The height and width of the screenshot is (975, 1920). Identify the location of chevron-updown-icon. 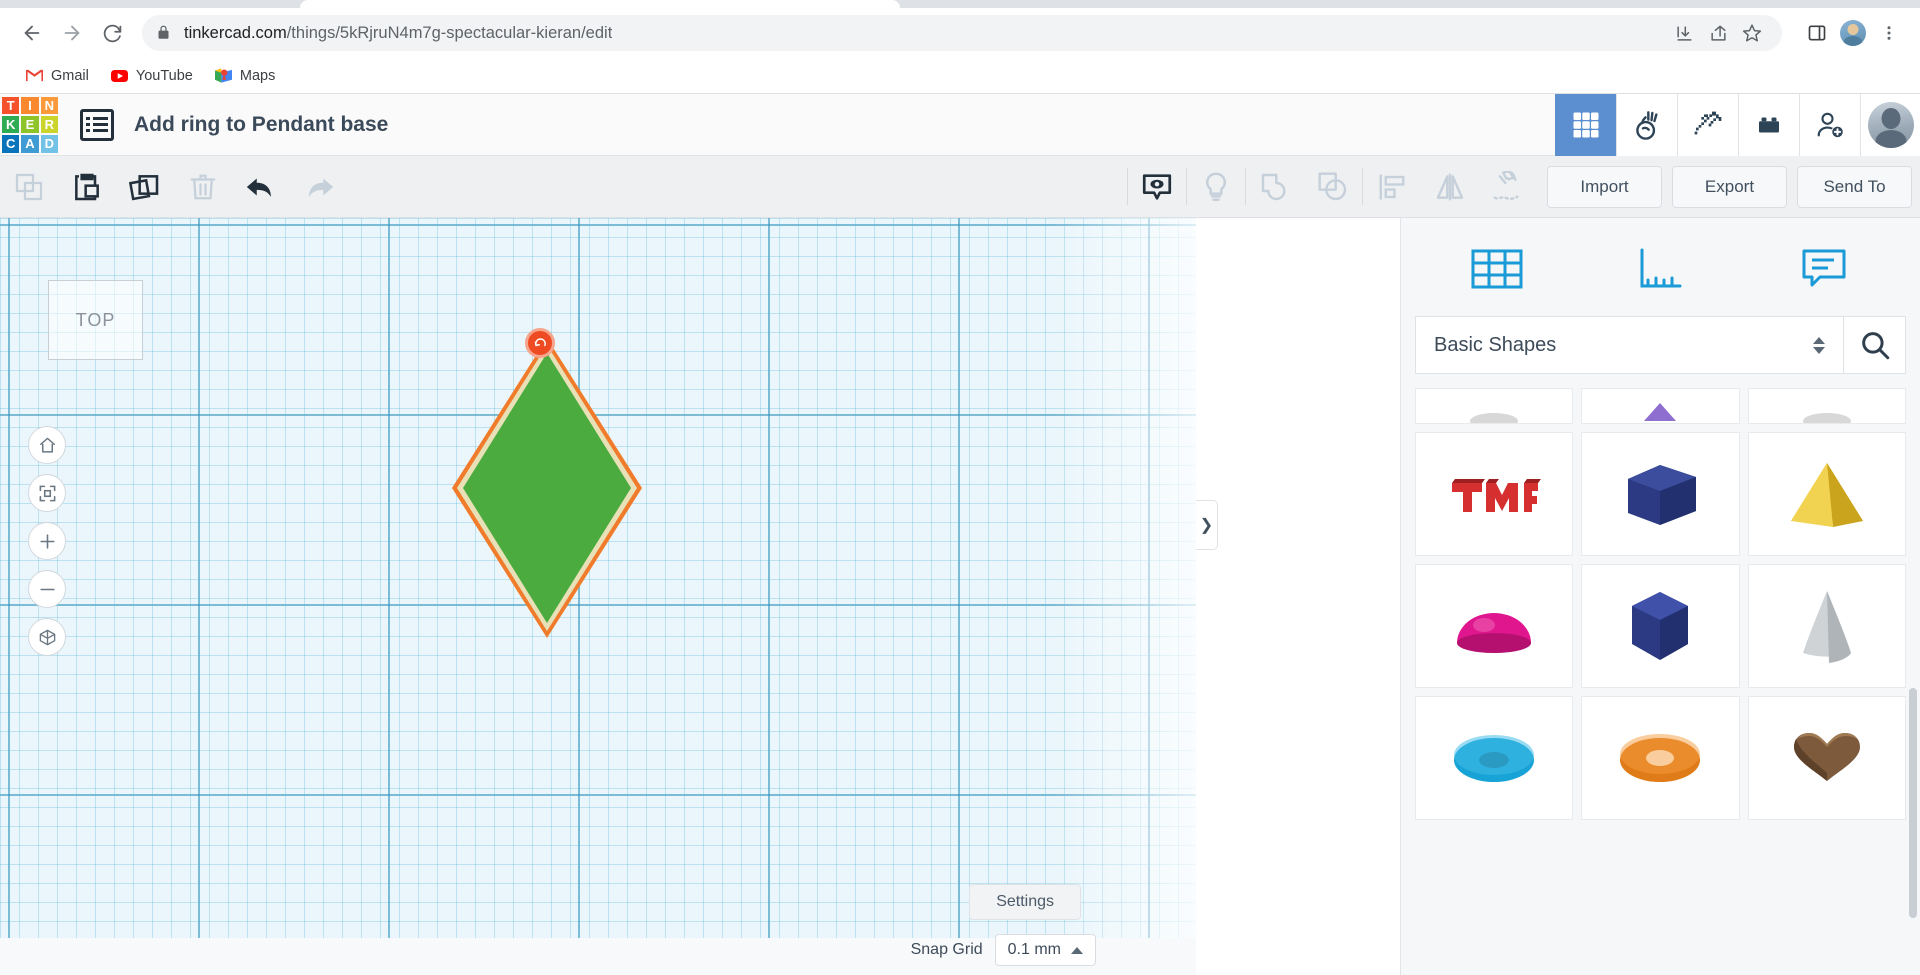
(1819, 345).